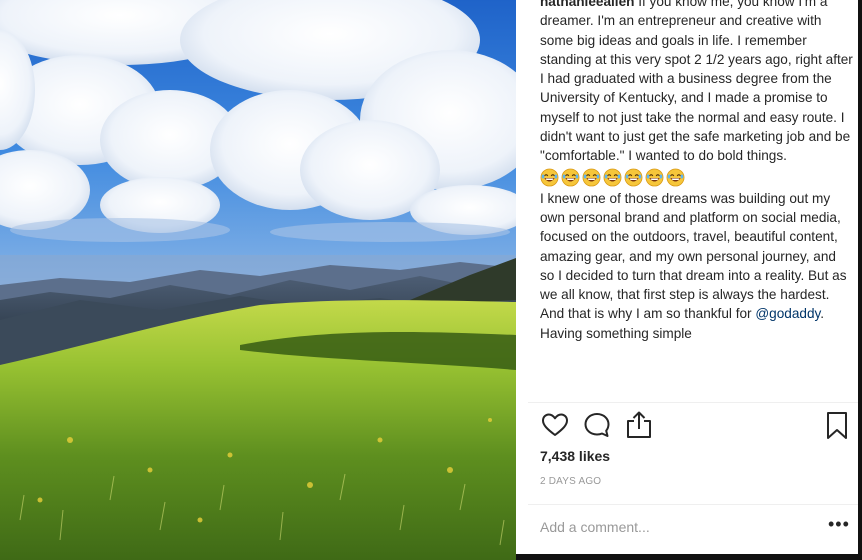 The height and width of the screenshot is (560, 862). Describe the element at coordinates (575, 456) in the screenshot. I see `likes-count: 7,438 likes` at that location.